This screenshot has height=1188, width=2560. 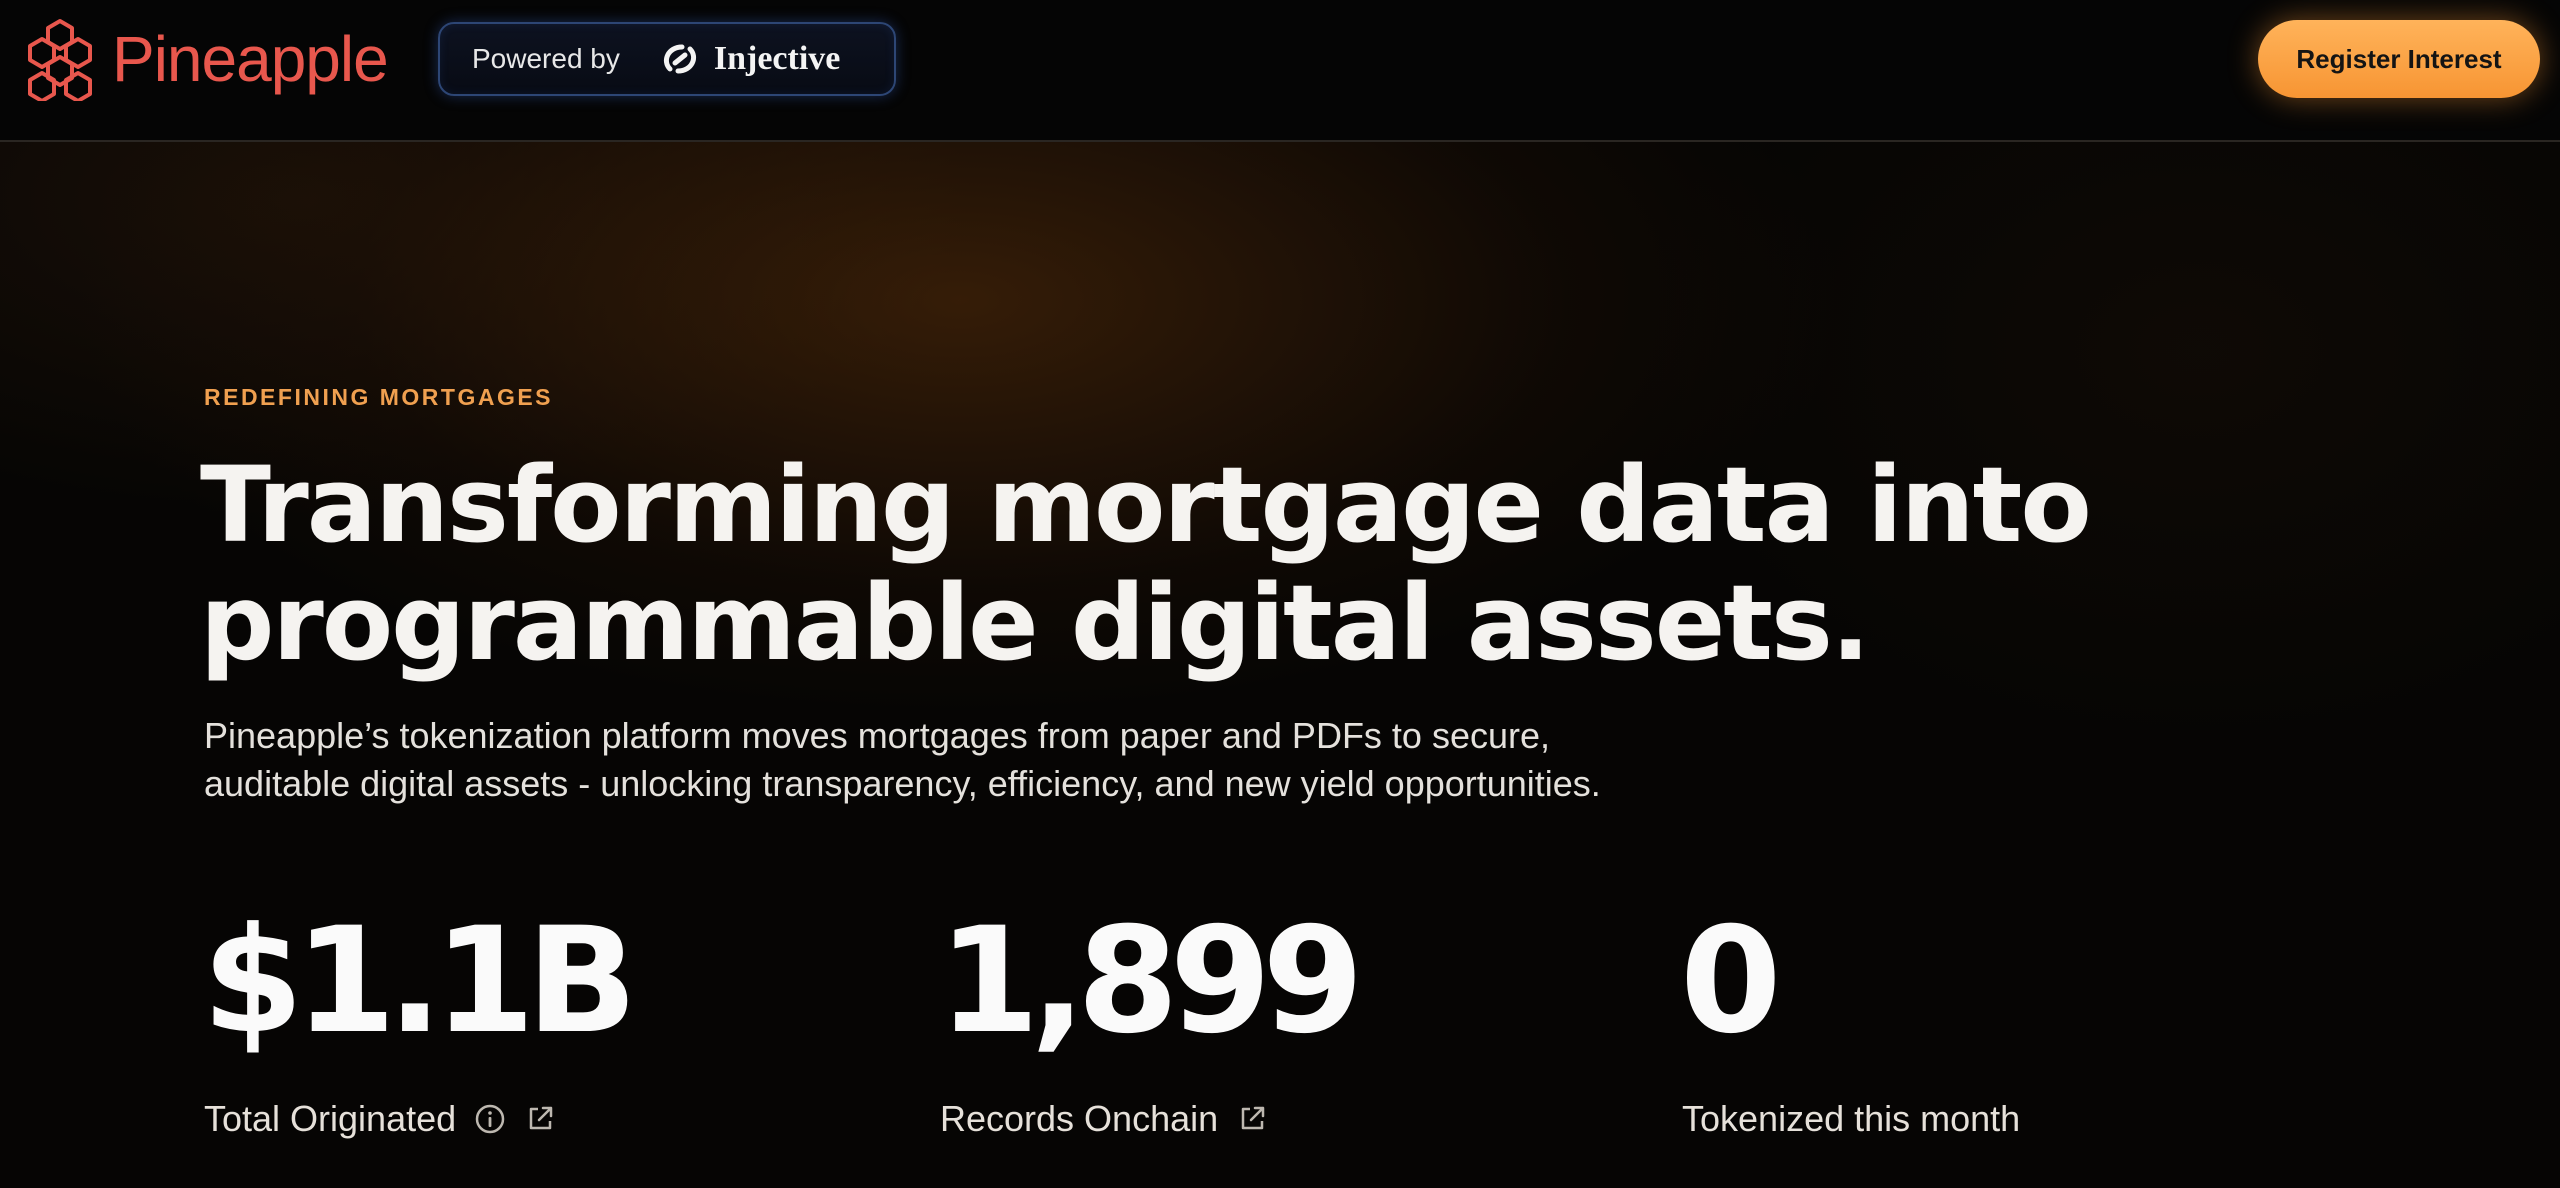 I want to click on headline-line-2: programmable digital assets., so click(x=1035, y=623).